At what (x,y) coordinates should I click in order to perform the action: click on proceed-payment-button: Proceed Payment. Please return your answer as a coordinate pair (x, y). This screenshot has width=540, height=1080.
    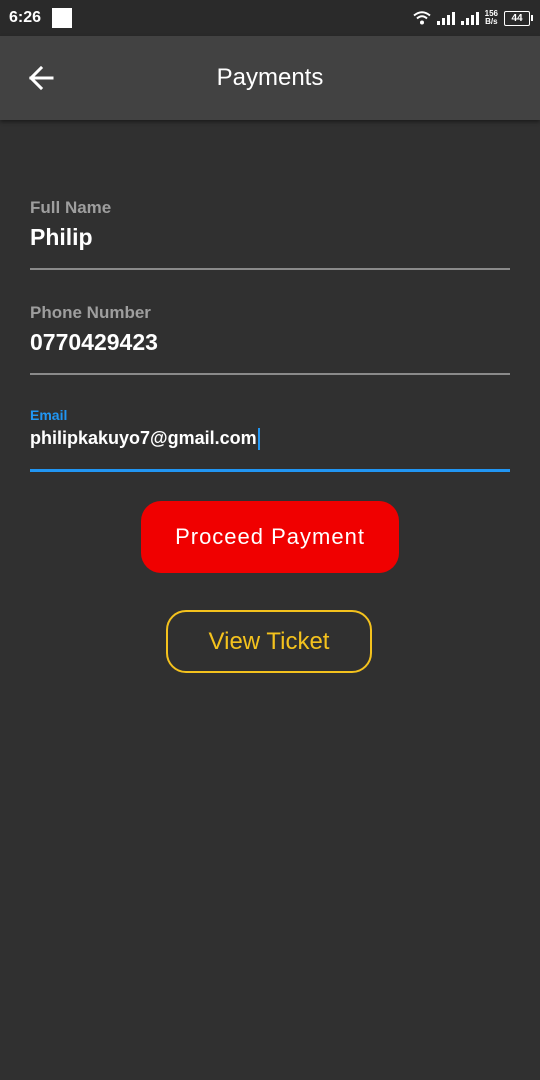
    Looking at the image, I should click on (270, 537).